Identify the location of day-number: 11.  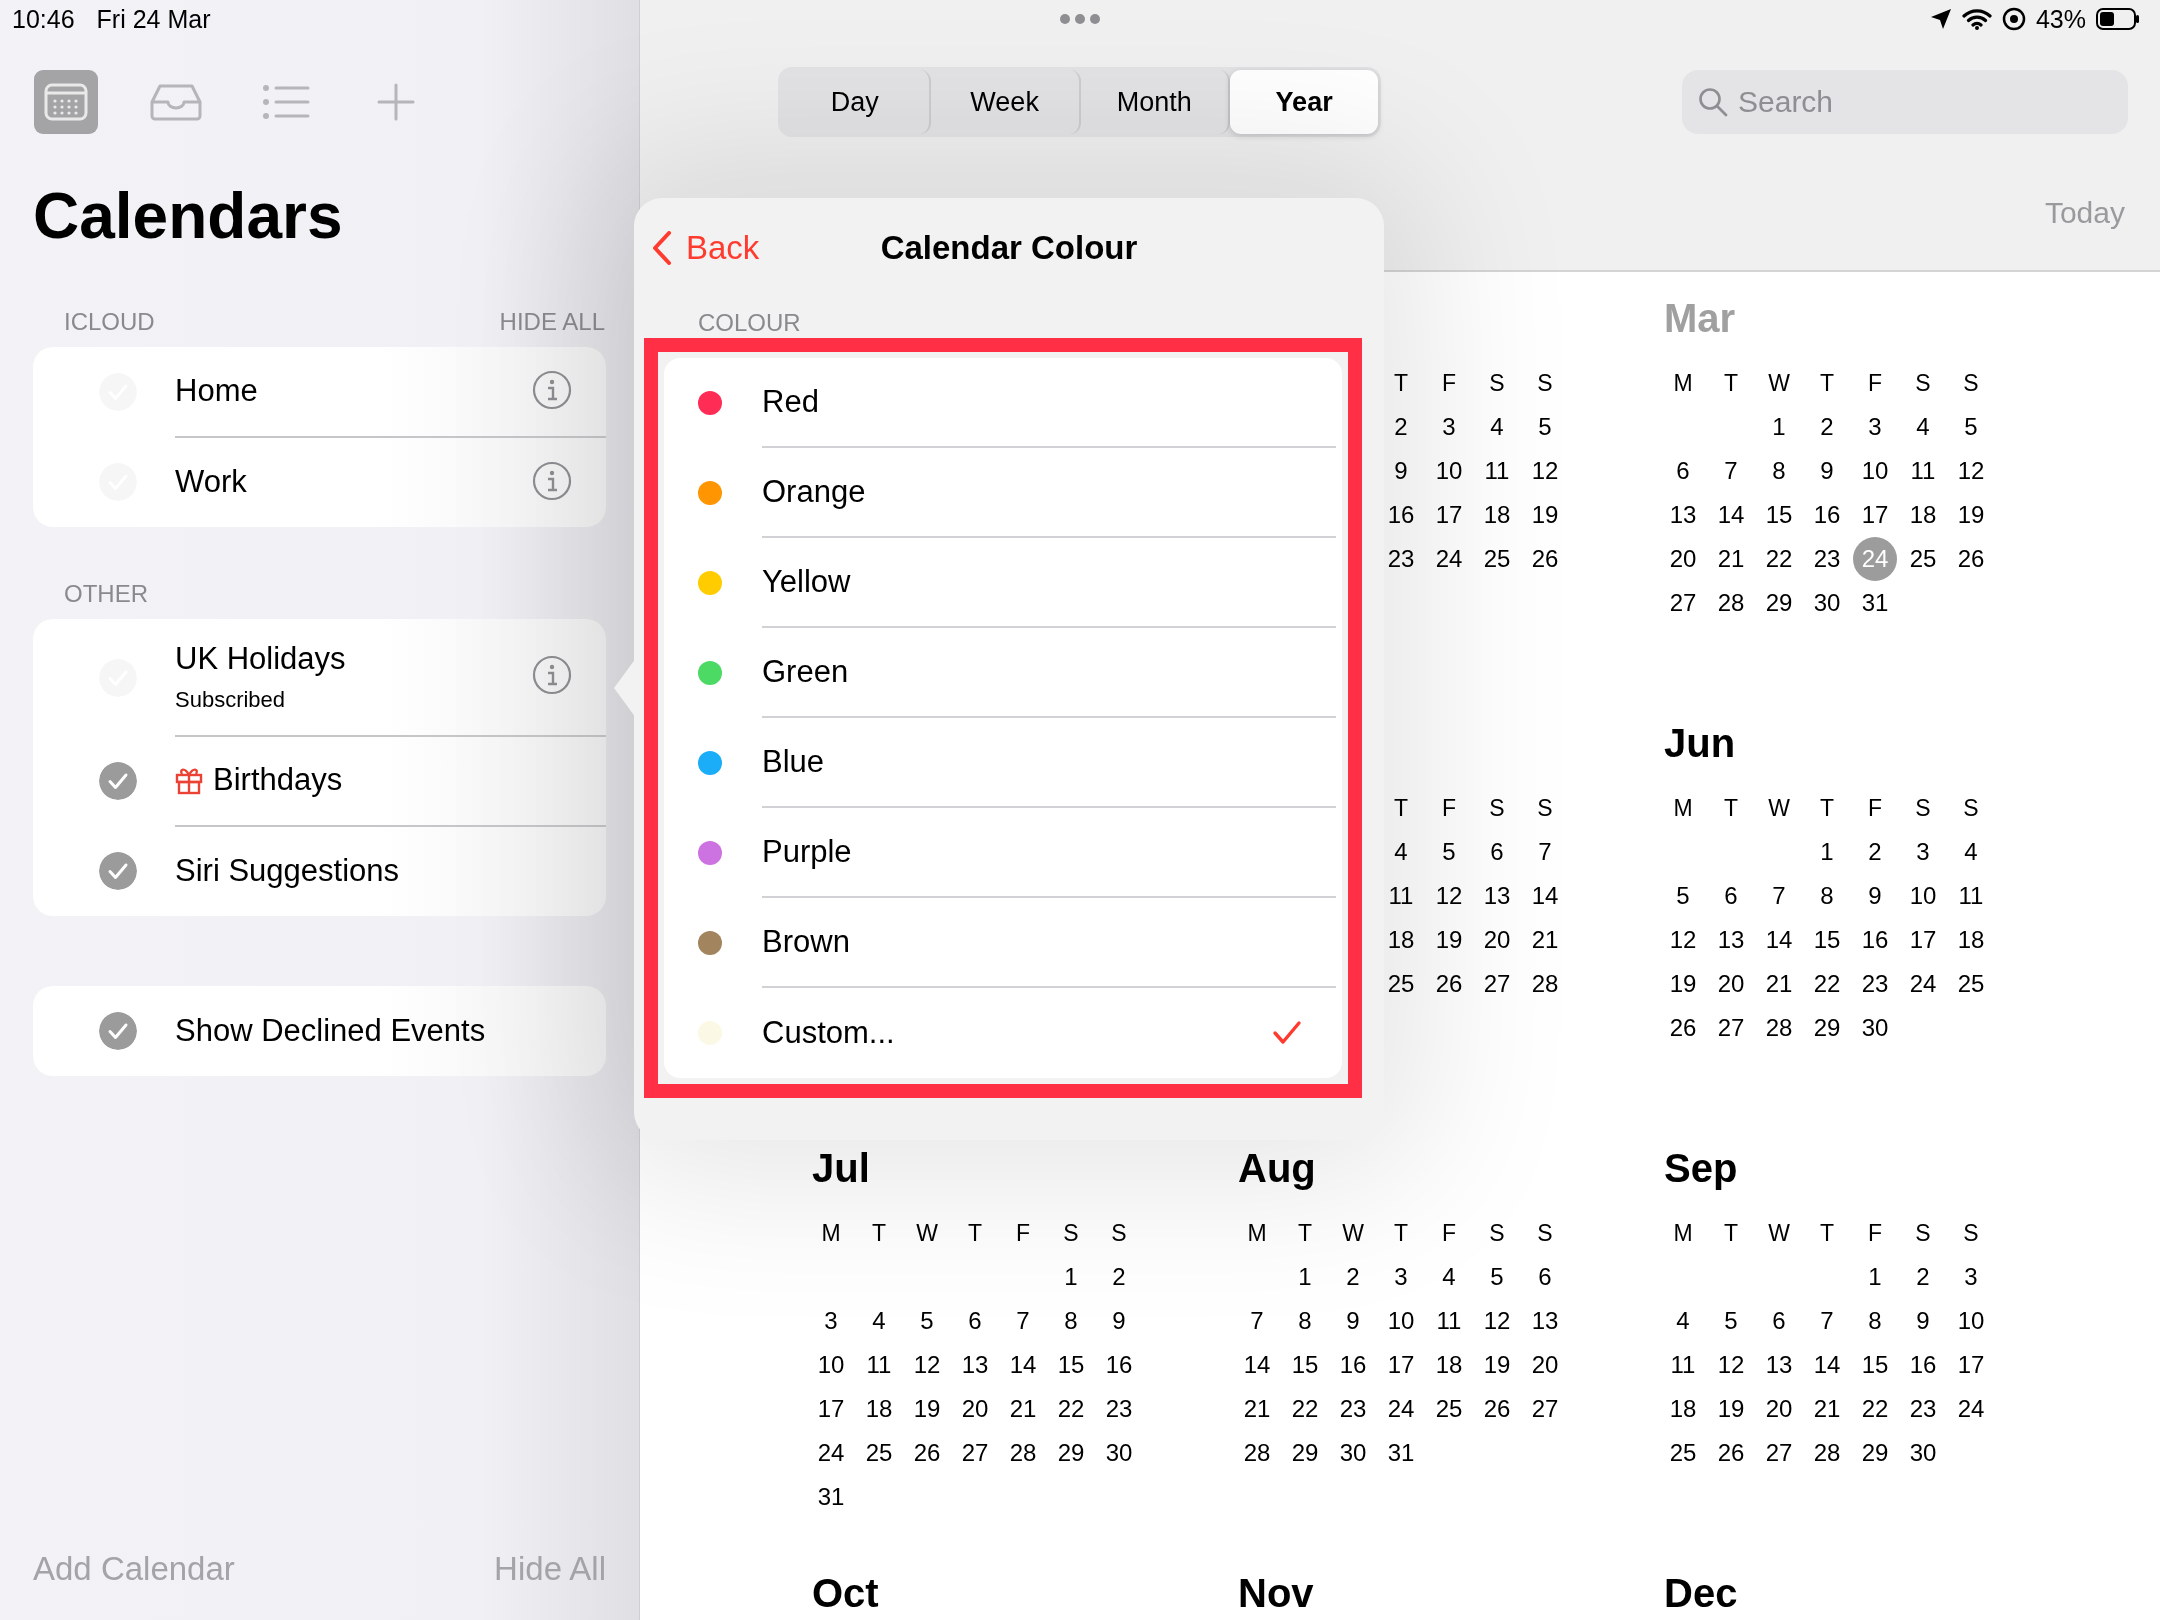
(1497, 471).